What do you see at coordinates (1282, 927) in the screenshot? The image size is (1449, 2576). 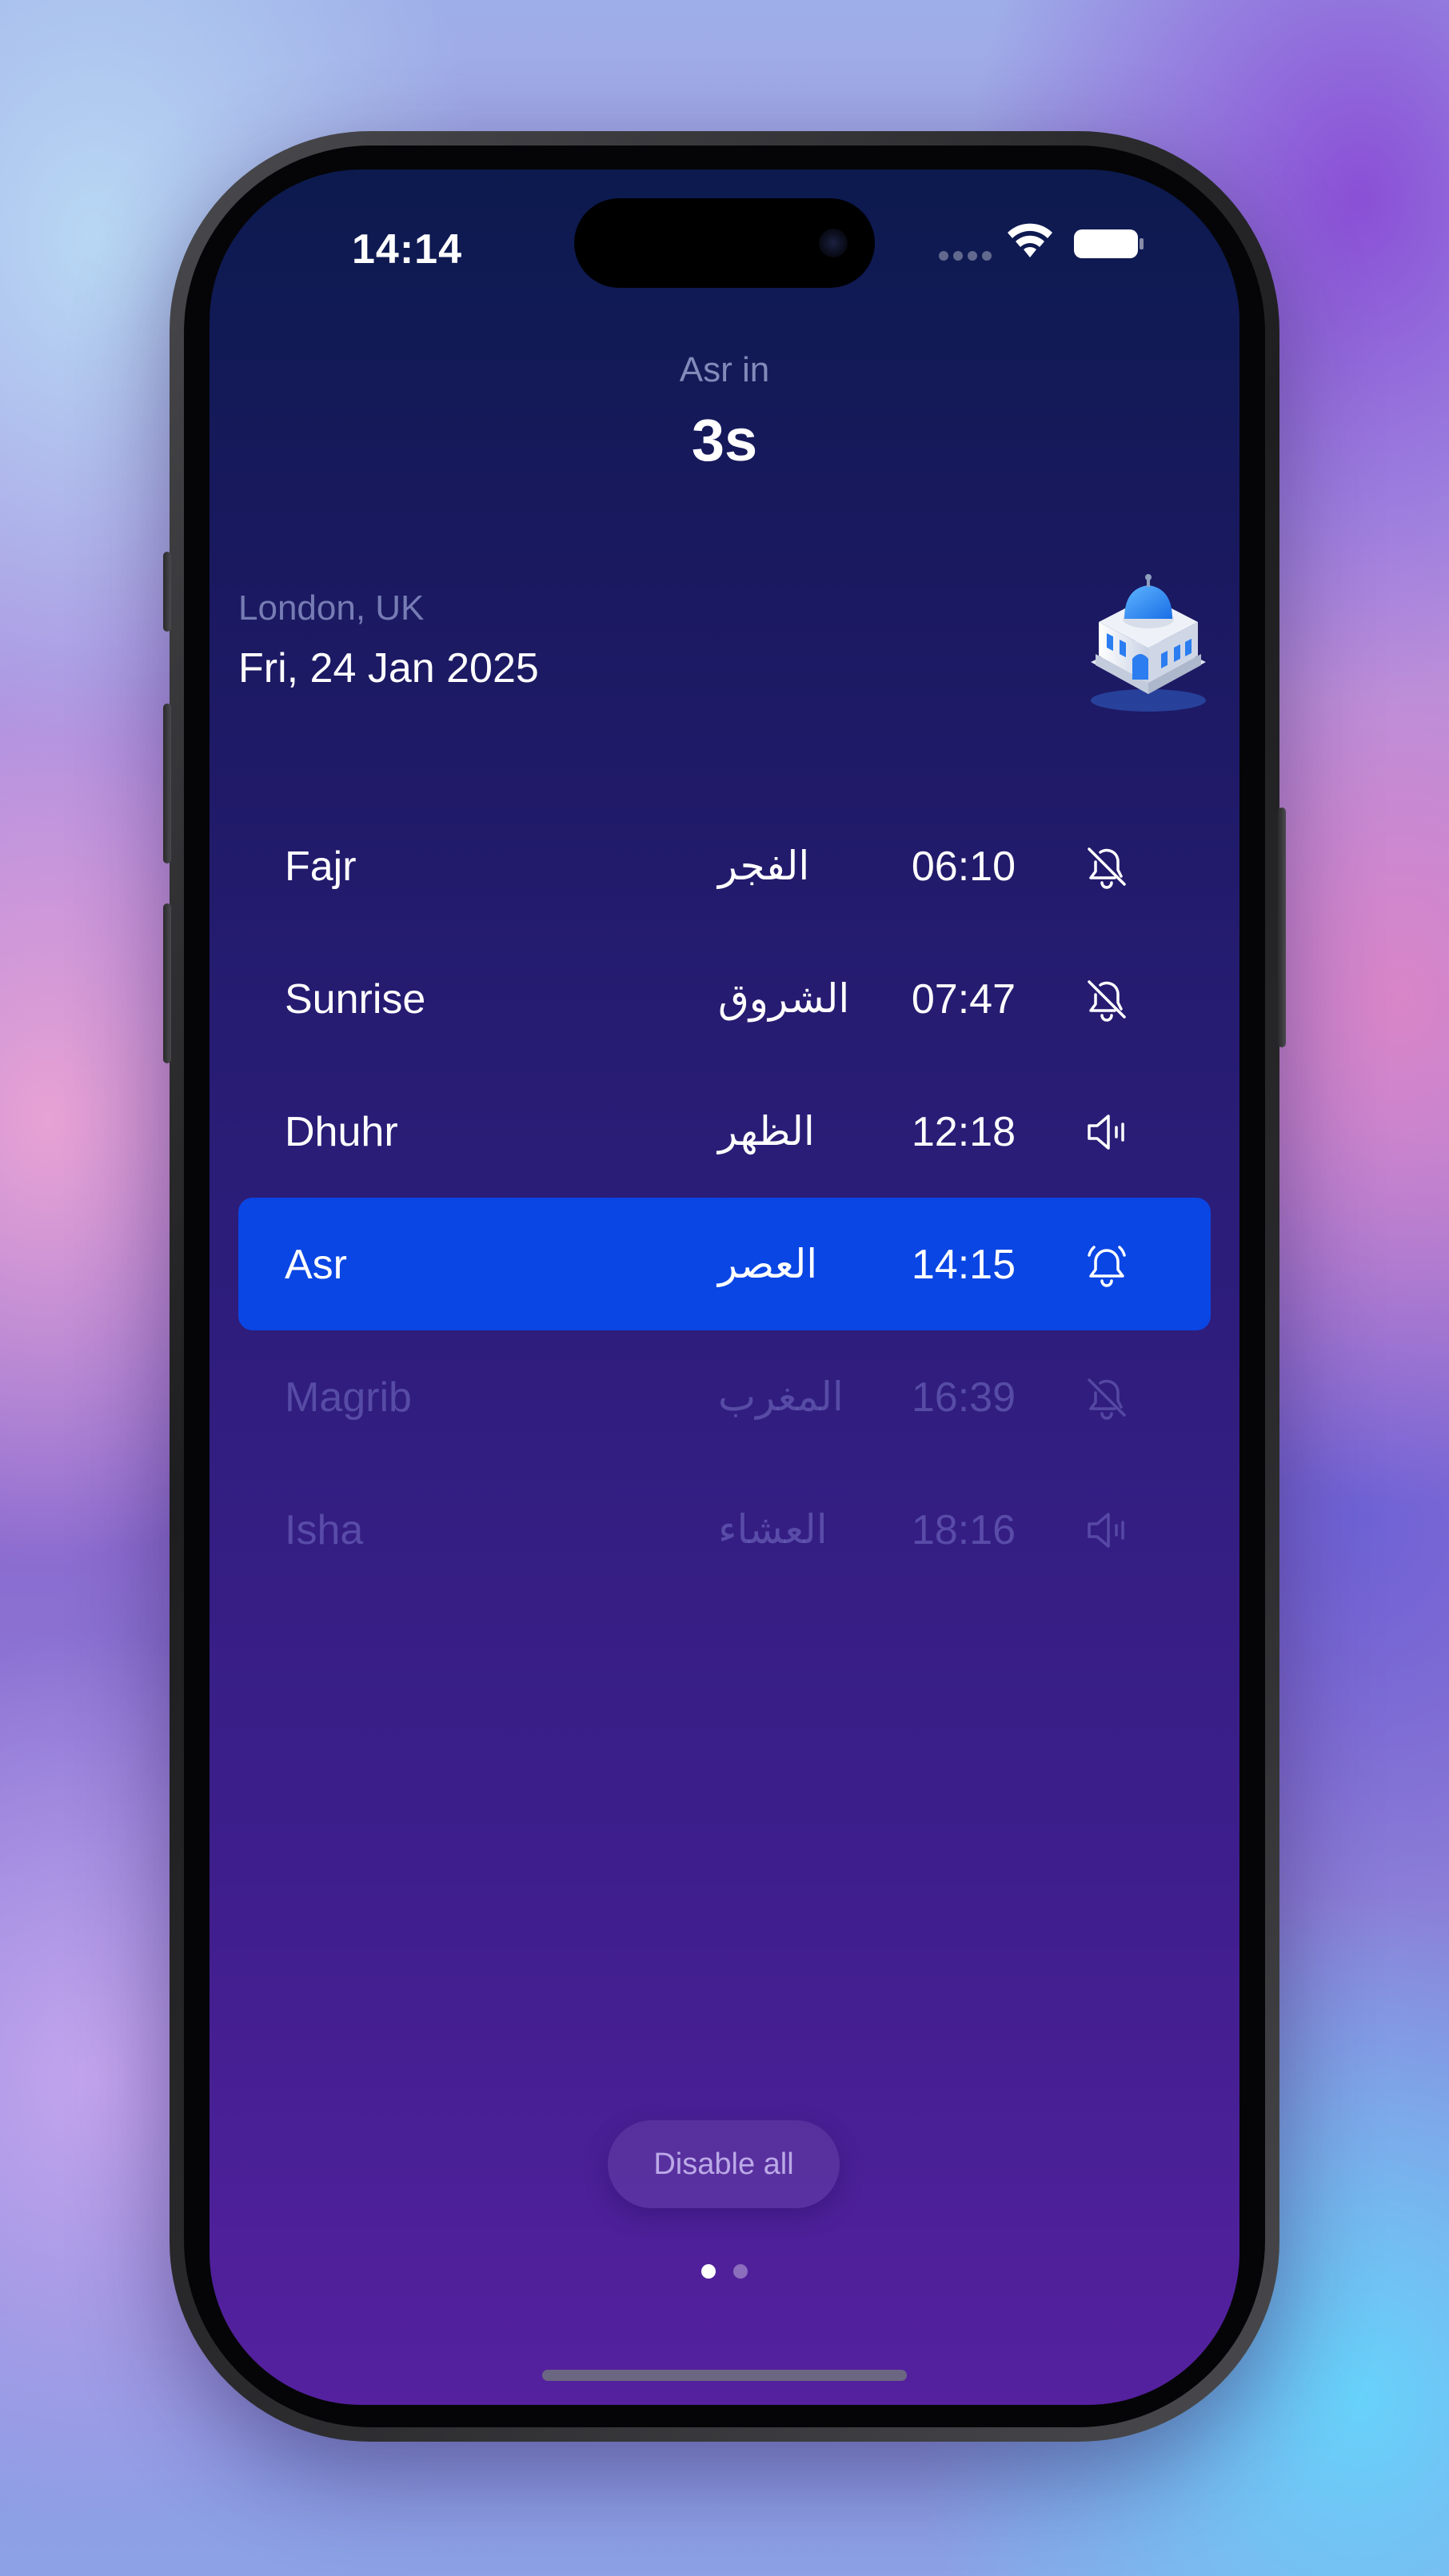 I see `power-button` at bounding box center [1282, 927].